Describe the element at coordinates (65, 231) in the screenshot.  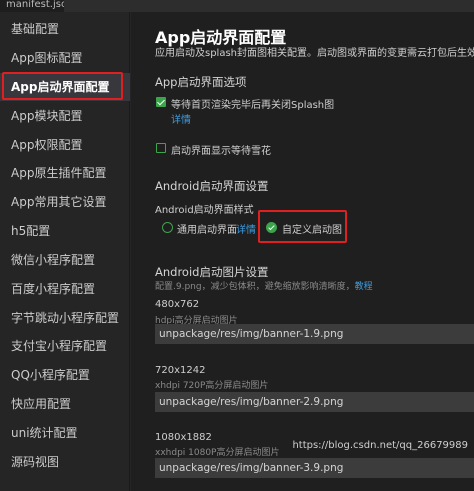
I see `sidebar-item-h5: h5配置` at that location.